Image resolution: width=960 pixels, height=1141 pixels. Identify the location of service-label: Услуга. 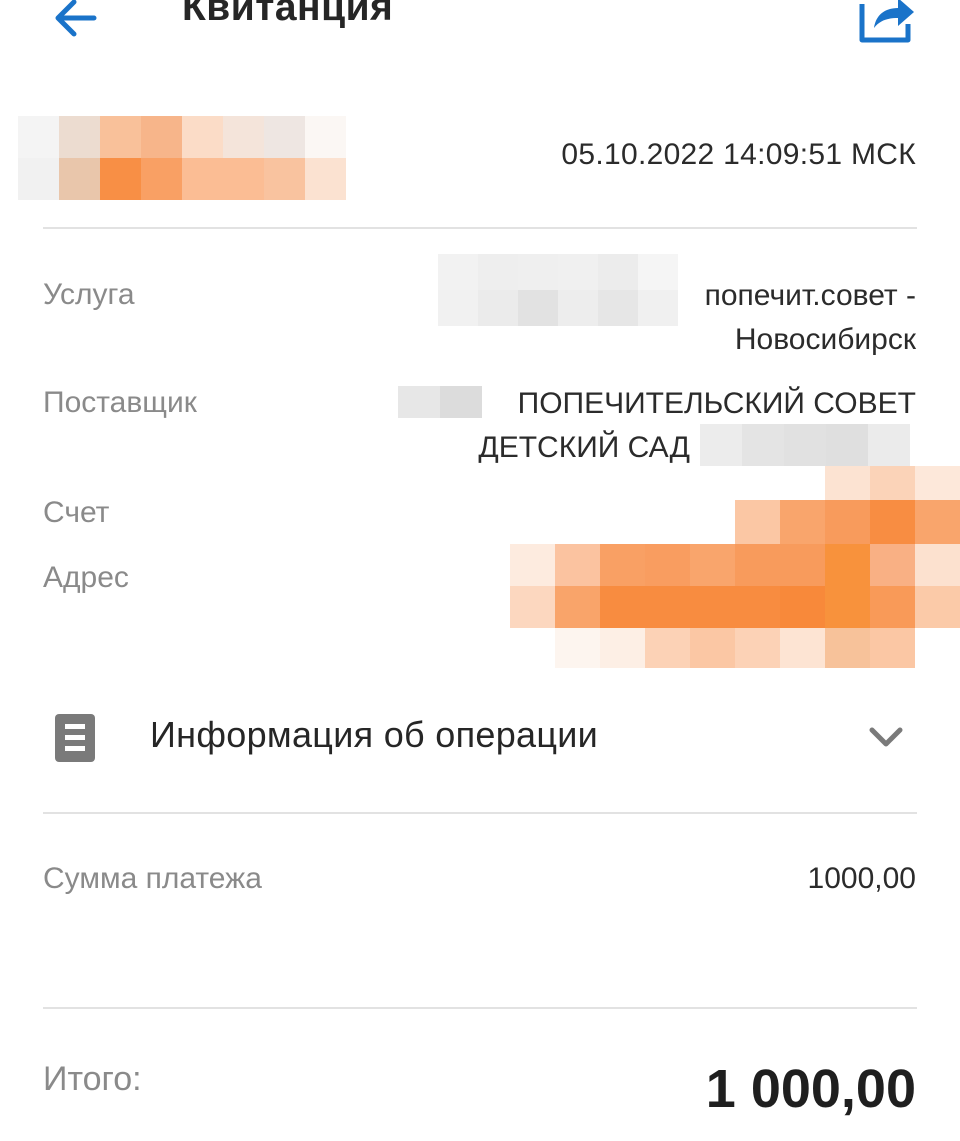
(89, 294).